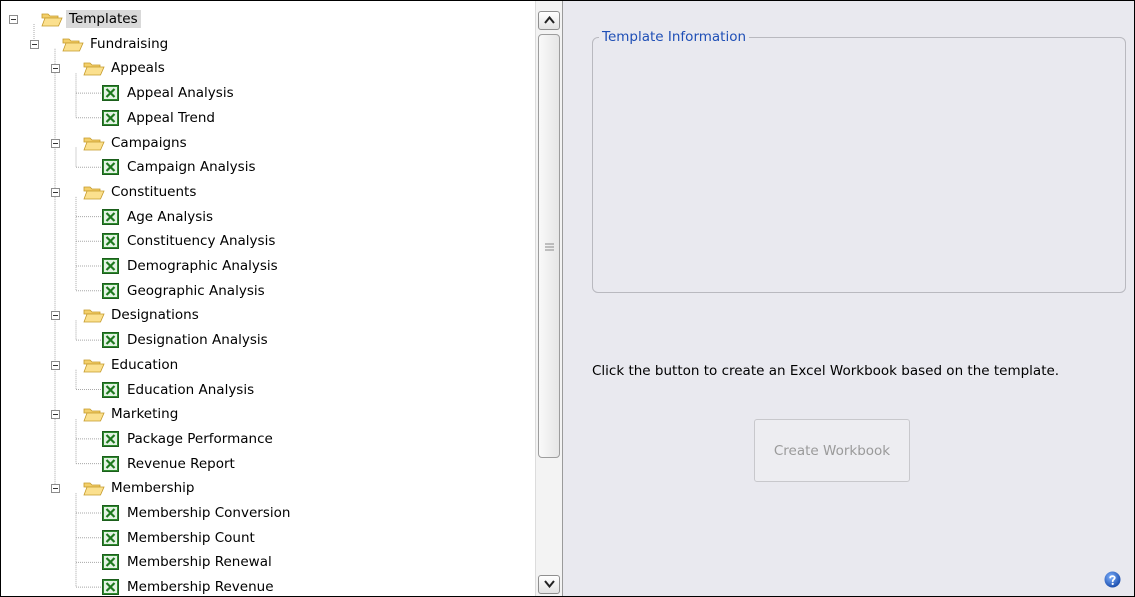  I want to click on tree-node-campaign-analysis: Campaign Analysis, so click(180, 167).